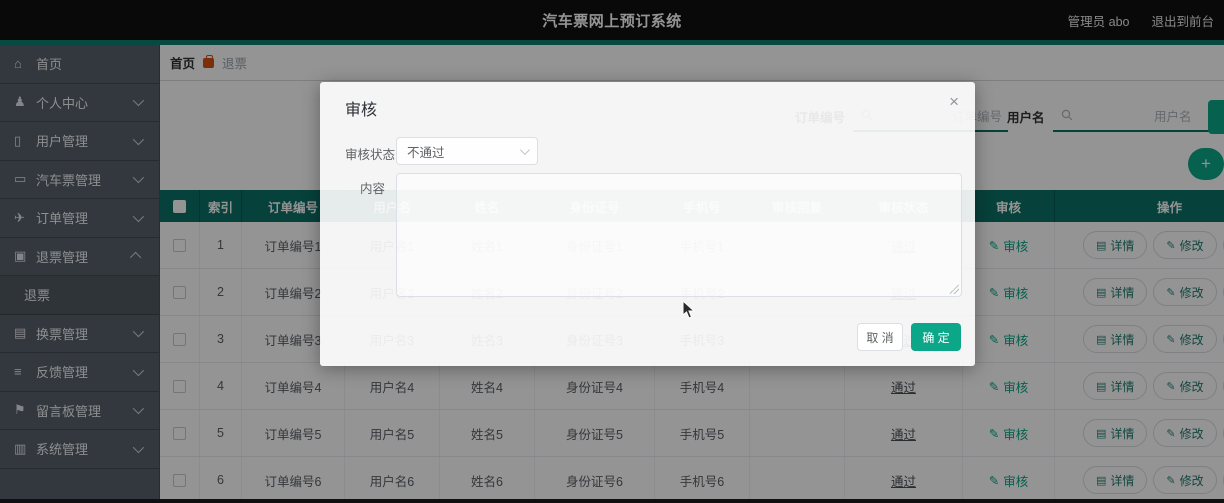  Describe the element at coordinates (689, 309) in the screenshot. I see `mouse-cursor-icon` at that location.